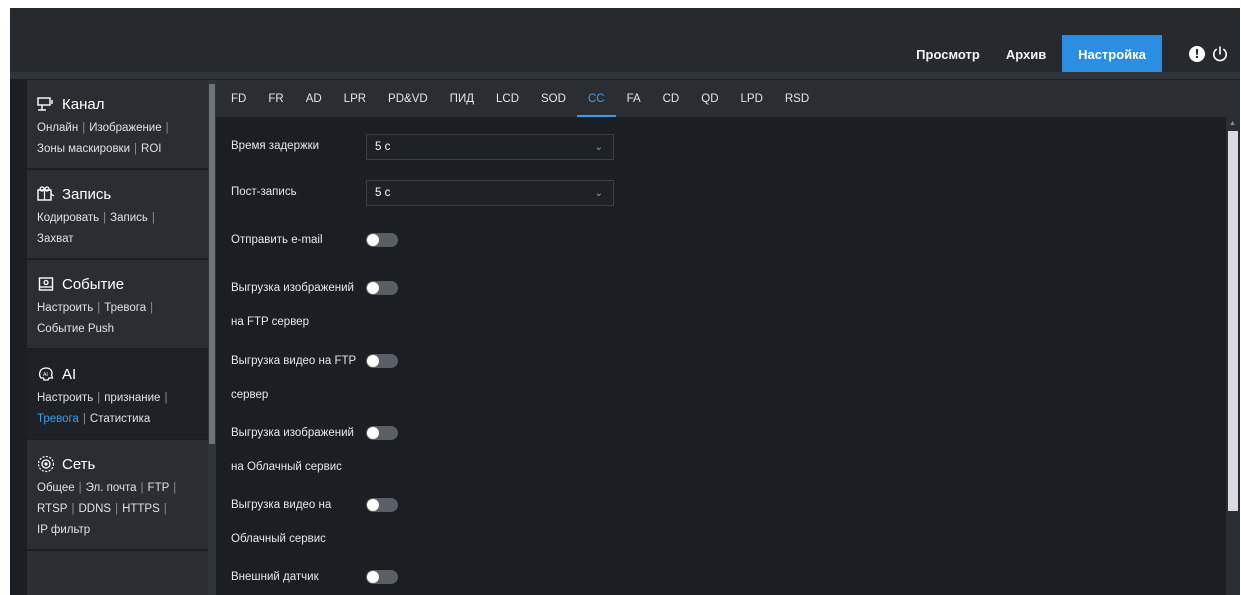 The height and width of the screenshot is (595, 1241). What do you see at coordinates (83, 149) in the screenshot?
I see `sidebar-link-masking: Зоны маскировки` at bounding box center [83, 149].